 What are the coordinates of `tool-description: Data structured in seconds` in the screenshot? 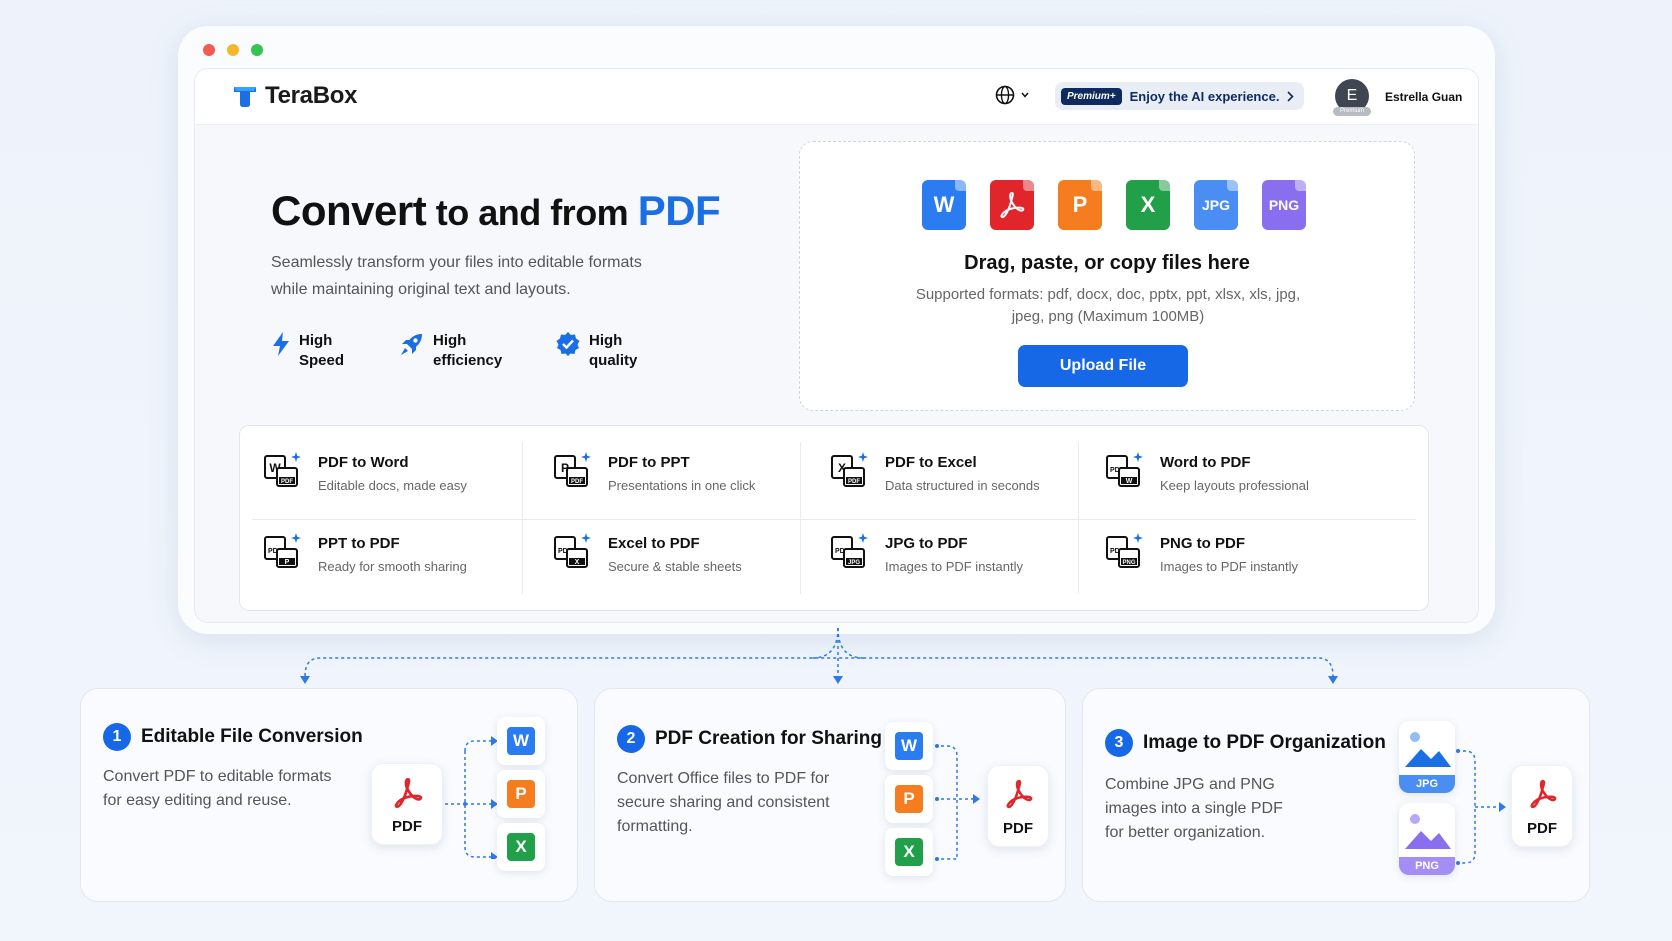 It's located at (962, 485).